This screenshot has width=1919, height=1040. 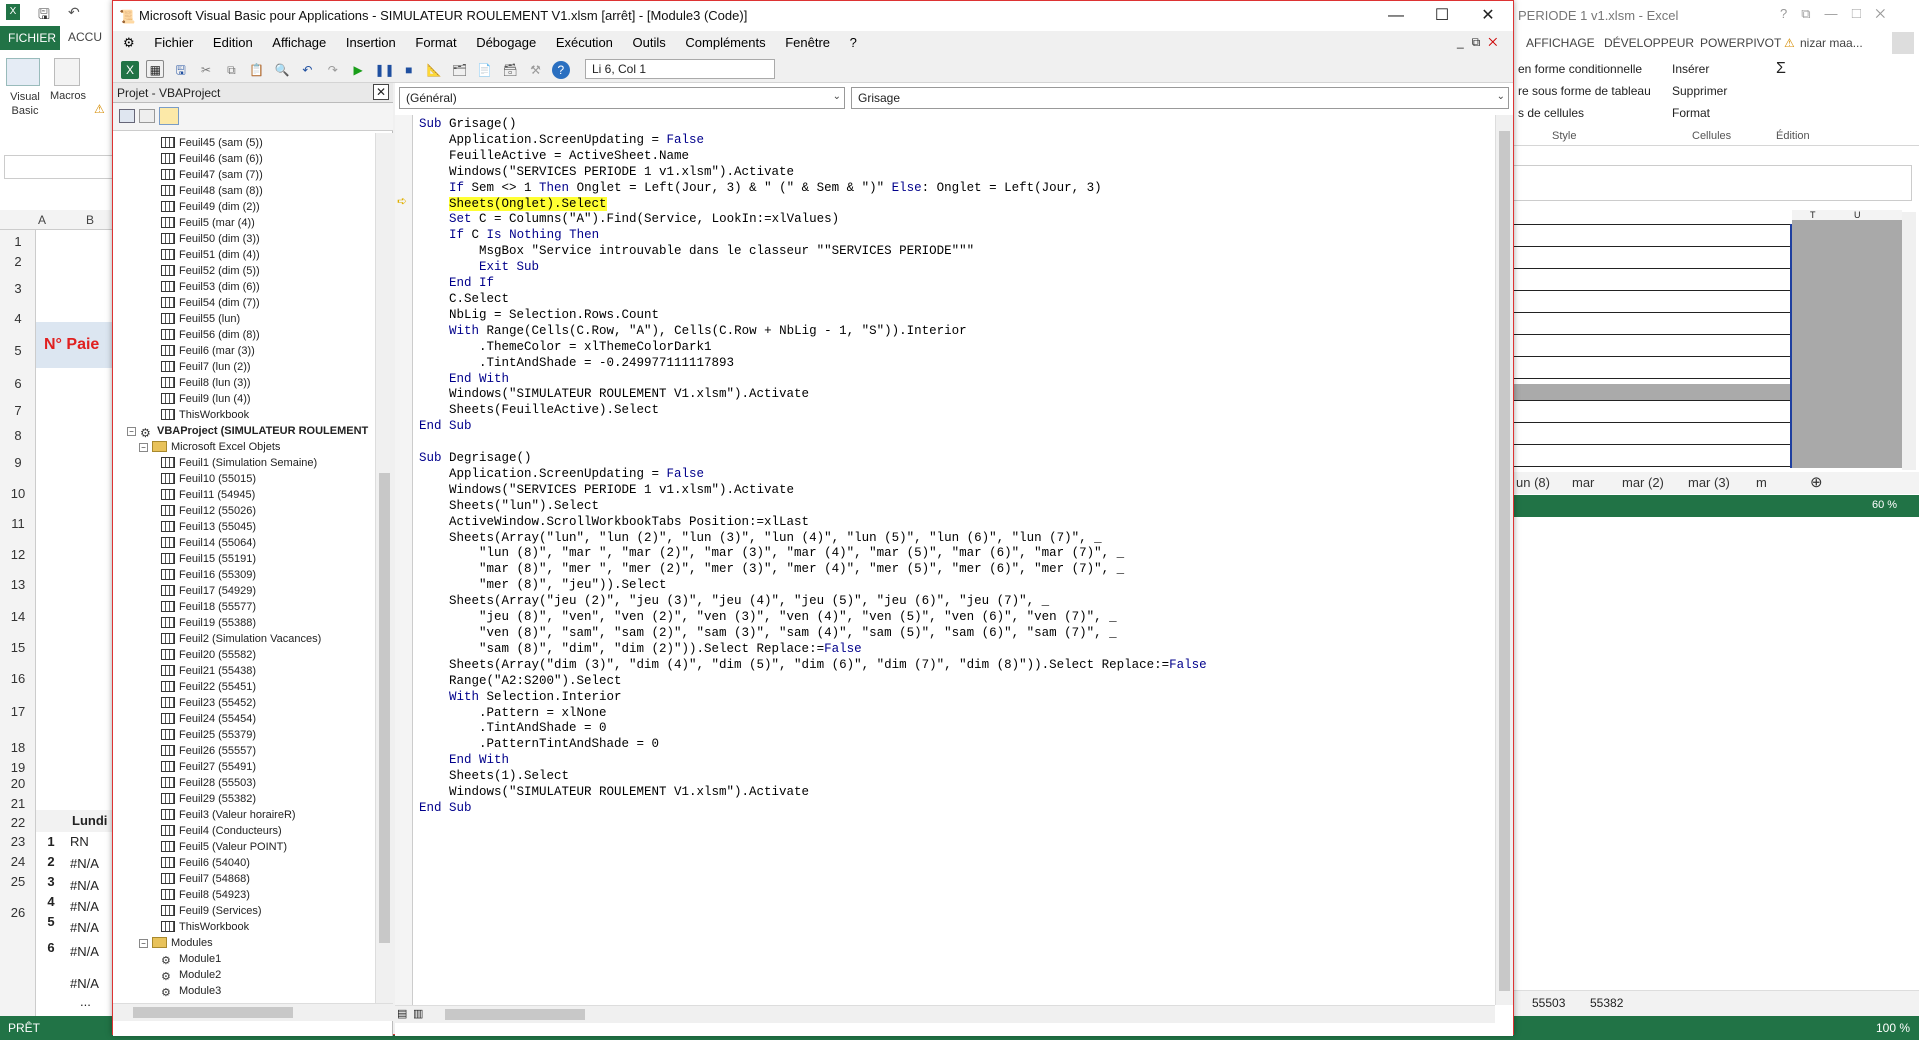 I want to click on tab-affichage: AFFICHAGE, so click(x=1560, y=43).